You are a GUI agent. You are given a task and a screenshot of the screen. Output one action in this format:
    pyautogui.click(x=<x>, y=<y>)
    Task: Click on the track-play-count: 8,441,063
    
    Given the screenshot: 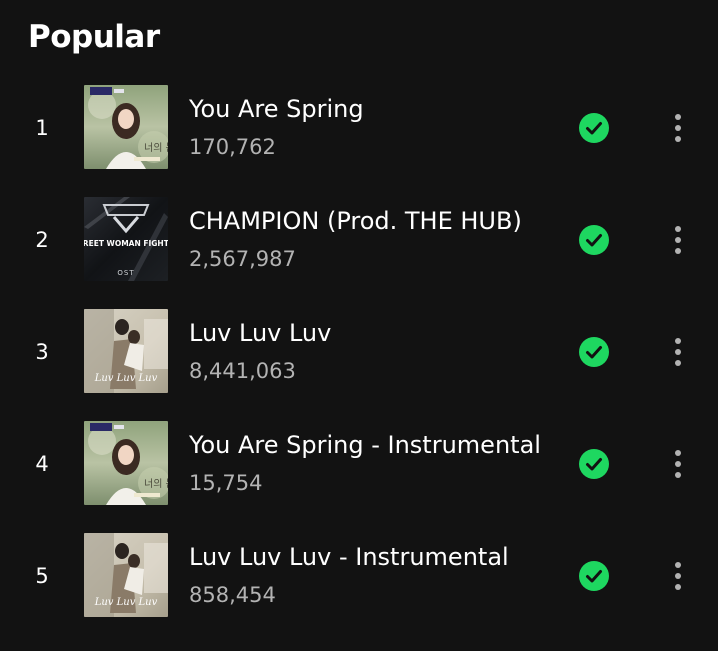 What is the action you would take?
    pyautogui.click(x=242, y=371)
    